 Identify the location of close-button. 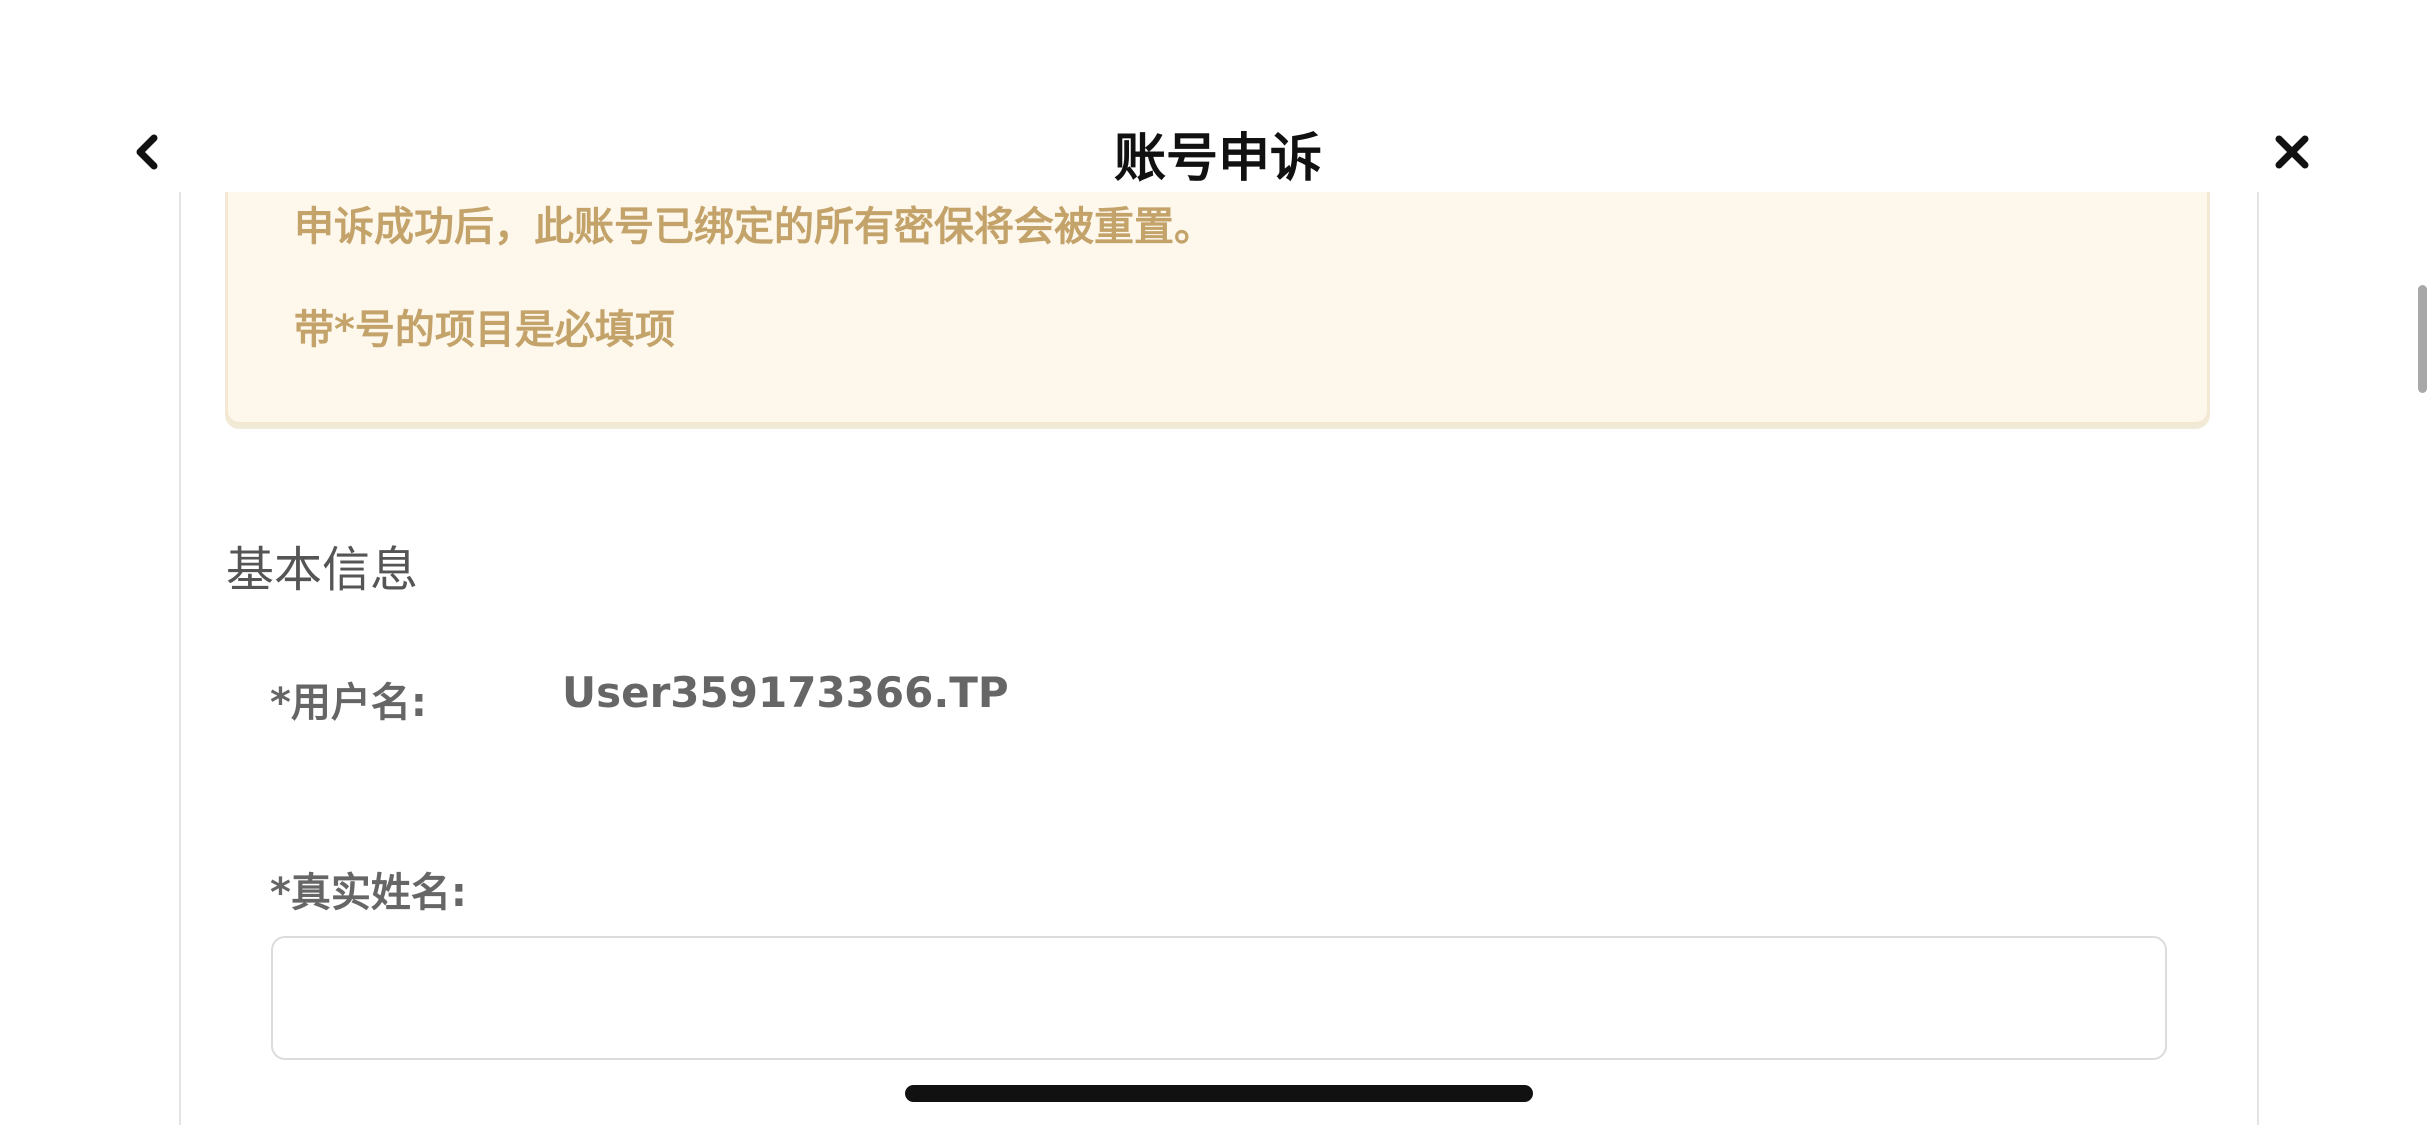
(2292, 152).